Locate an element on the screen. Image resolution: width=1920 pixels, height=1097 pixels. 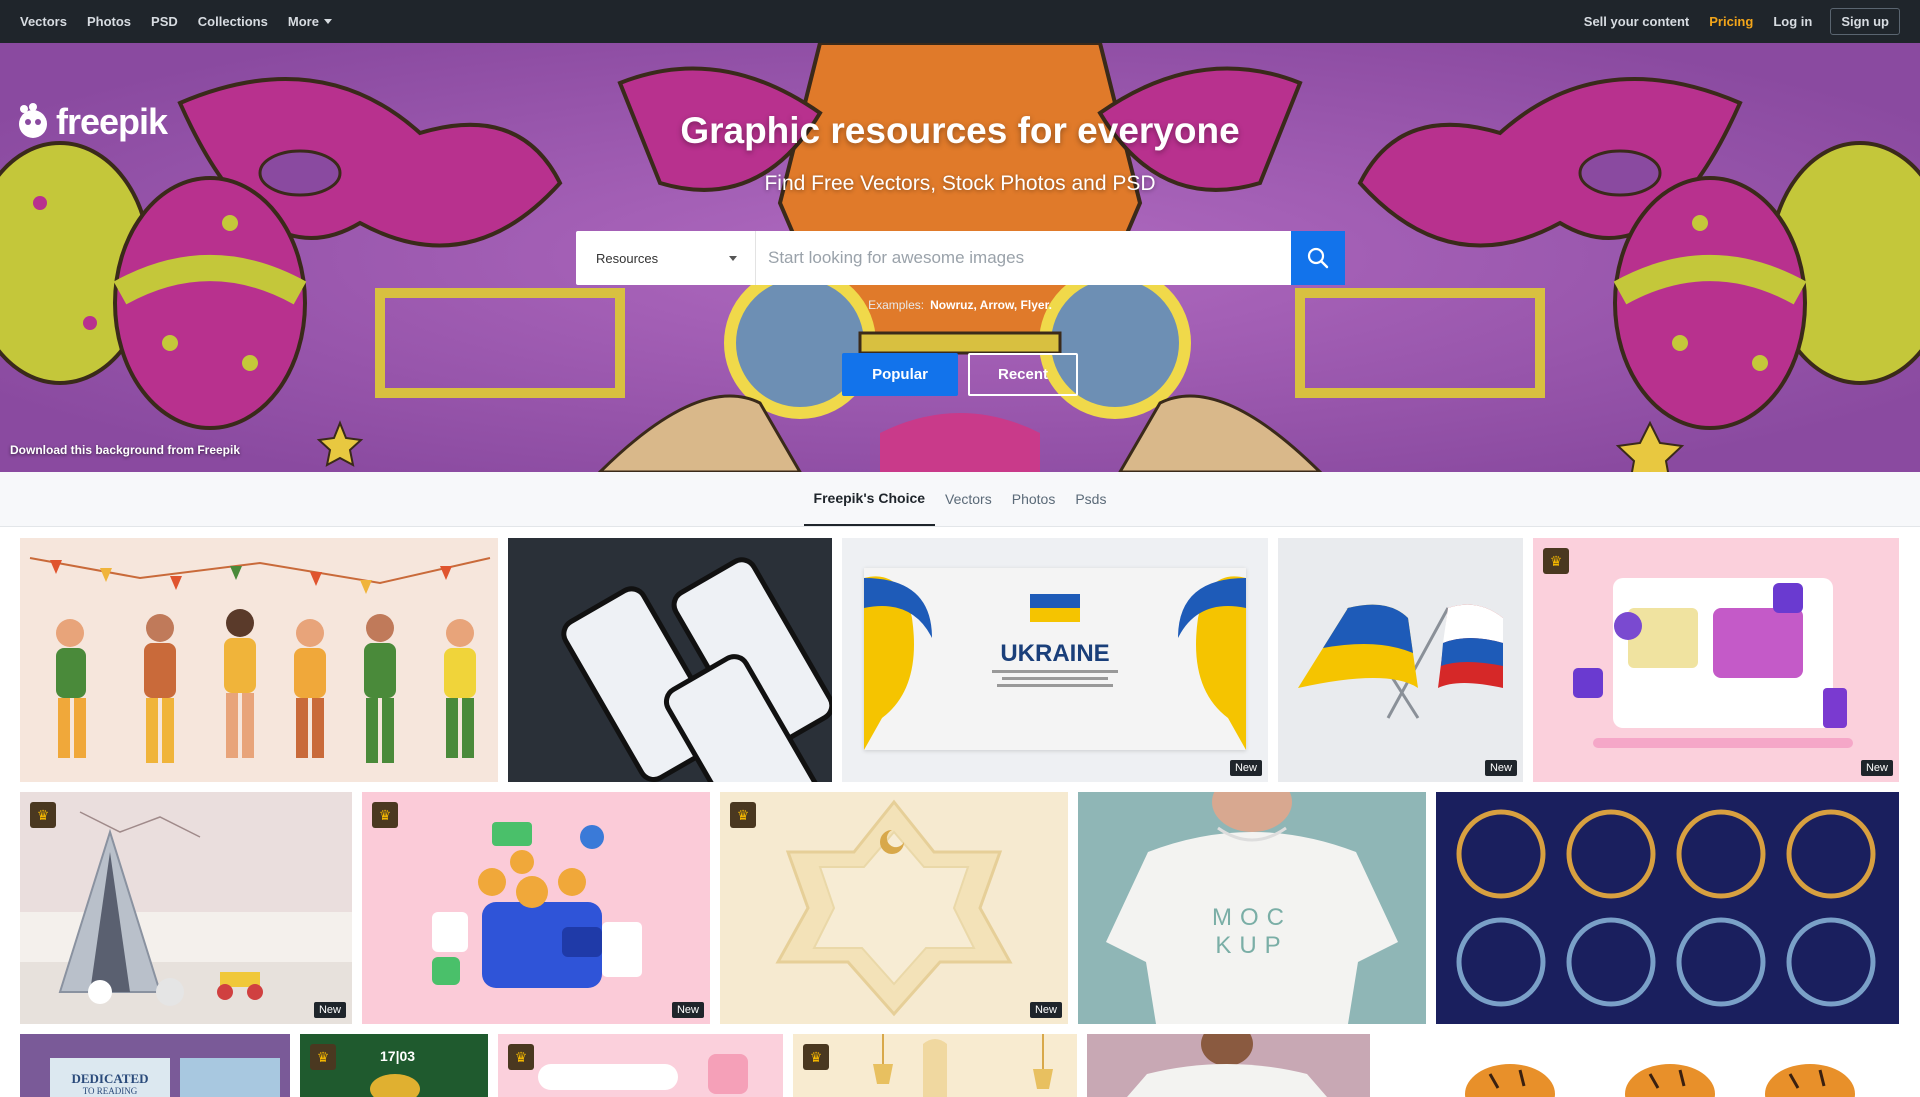
image-tile-islamic-pattern: ♛ New is located at coordinates (894, 908).